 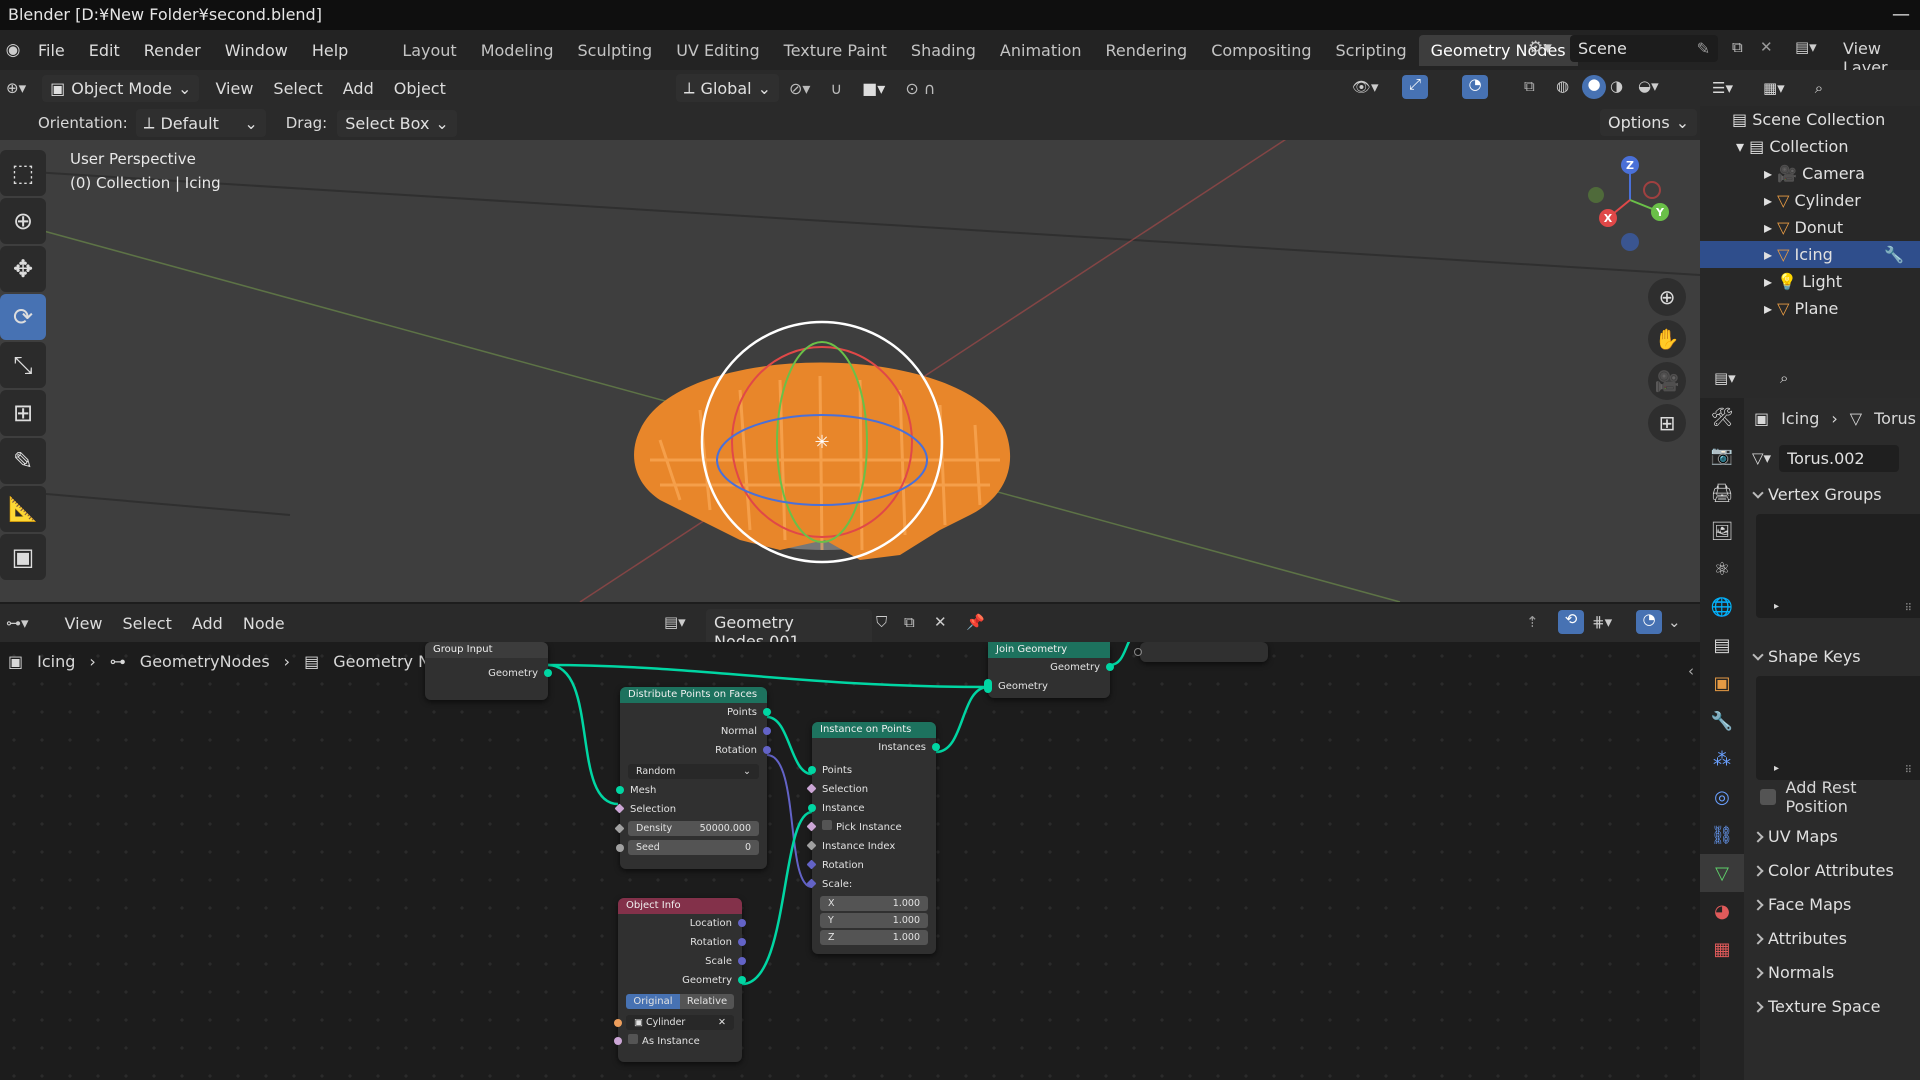 I want to click on parent-node-tree-icon: ⇡, so click(x=1532, y=622).